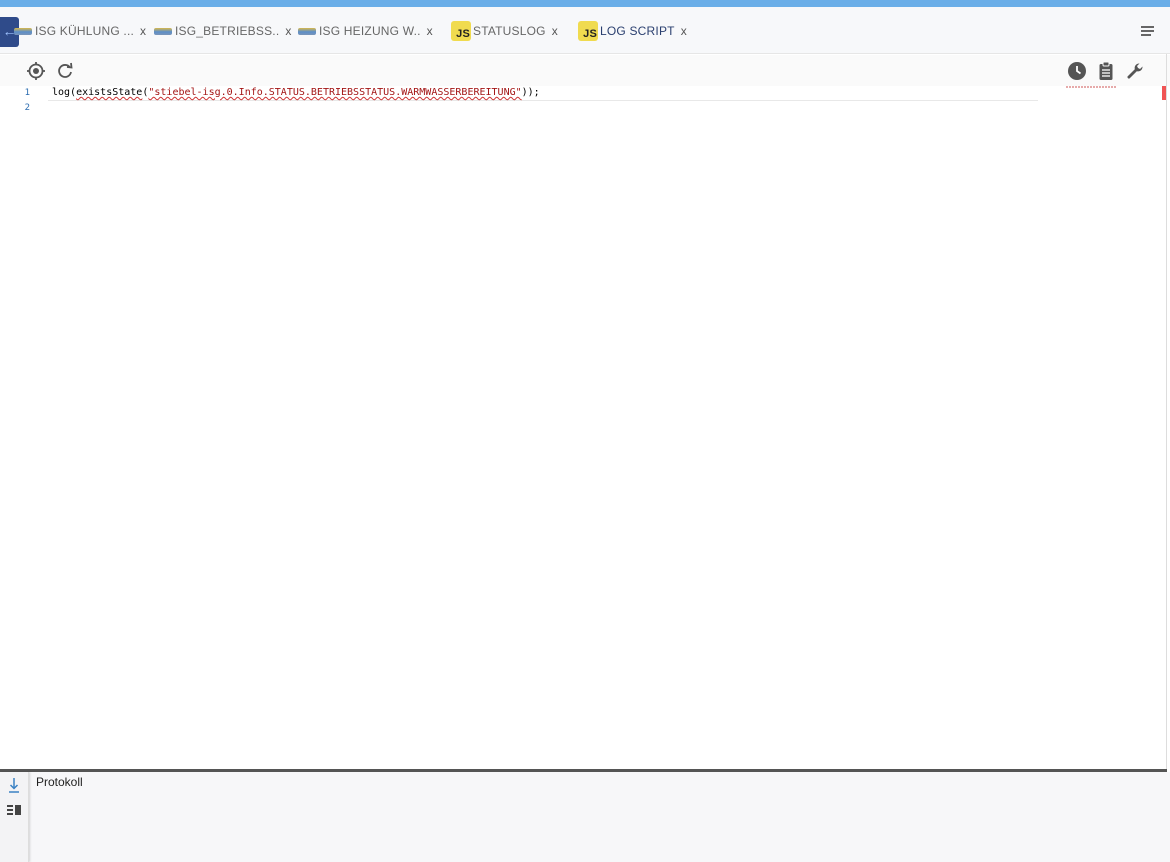 The image size is (1170, 862). What do you see at coordinates (64, 92) in the screenshot?
I see `code-token: log(` at bounding box center [64, 92].